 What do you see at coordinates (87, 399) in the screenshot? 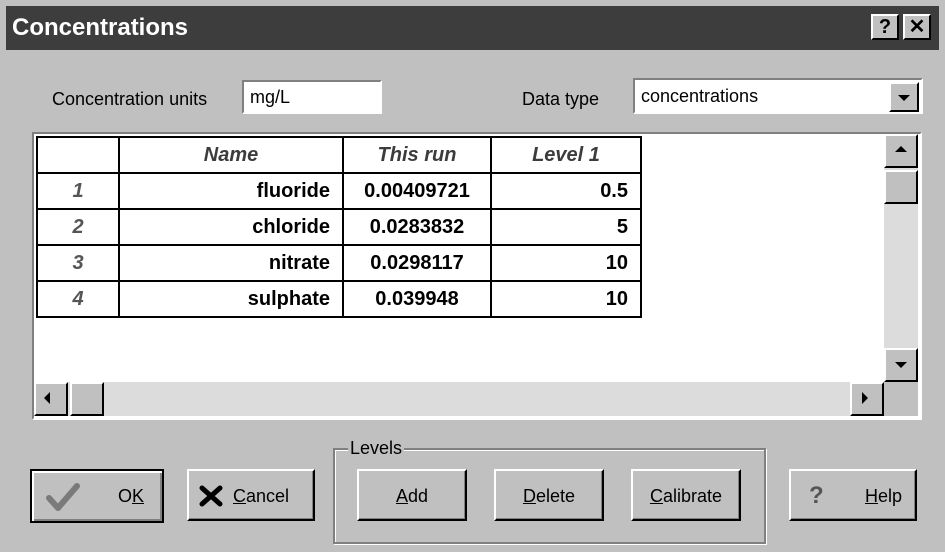
I see `horizontal-scroll-thumb` at bounding box center [87, 399].